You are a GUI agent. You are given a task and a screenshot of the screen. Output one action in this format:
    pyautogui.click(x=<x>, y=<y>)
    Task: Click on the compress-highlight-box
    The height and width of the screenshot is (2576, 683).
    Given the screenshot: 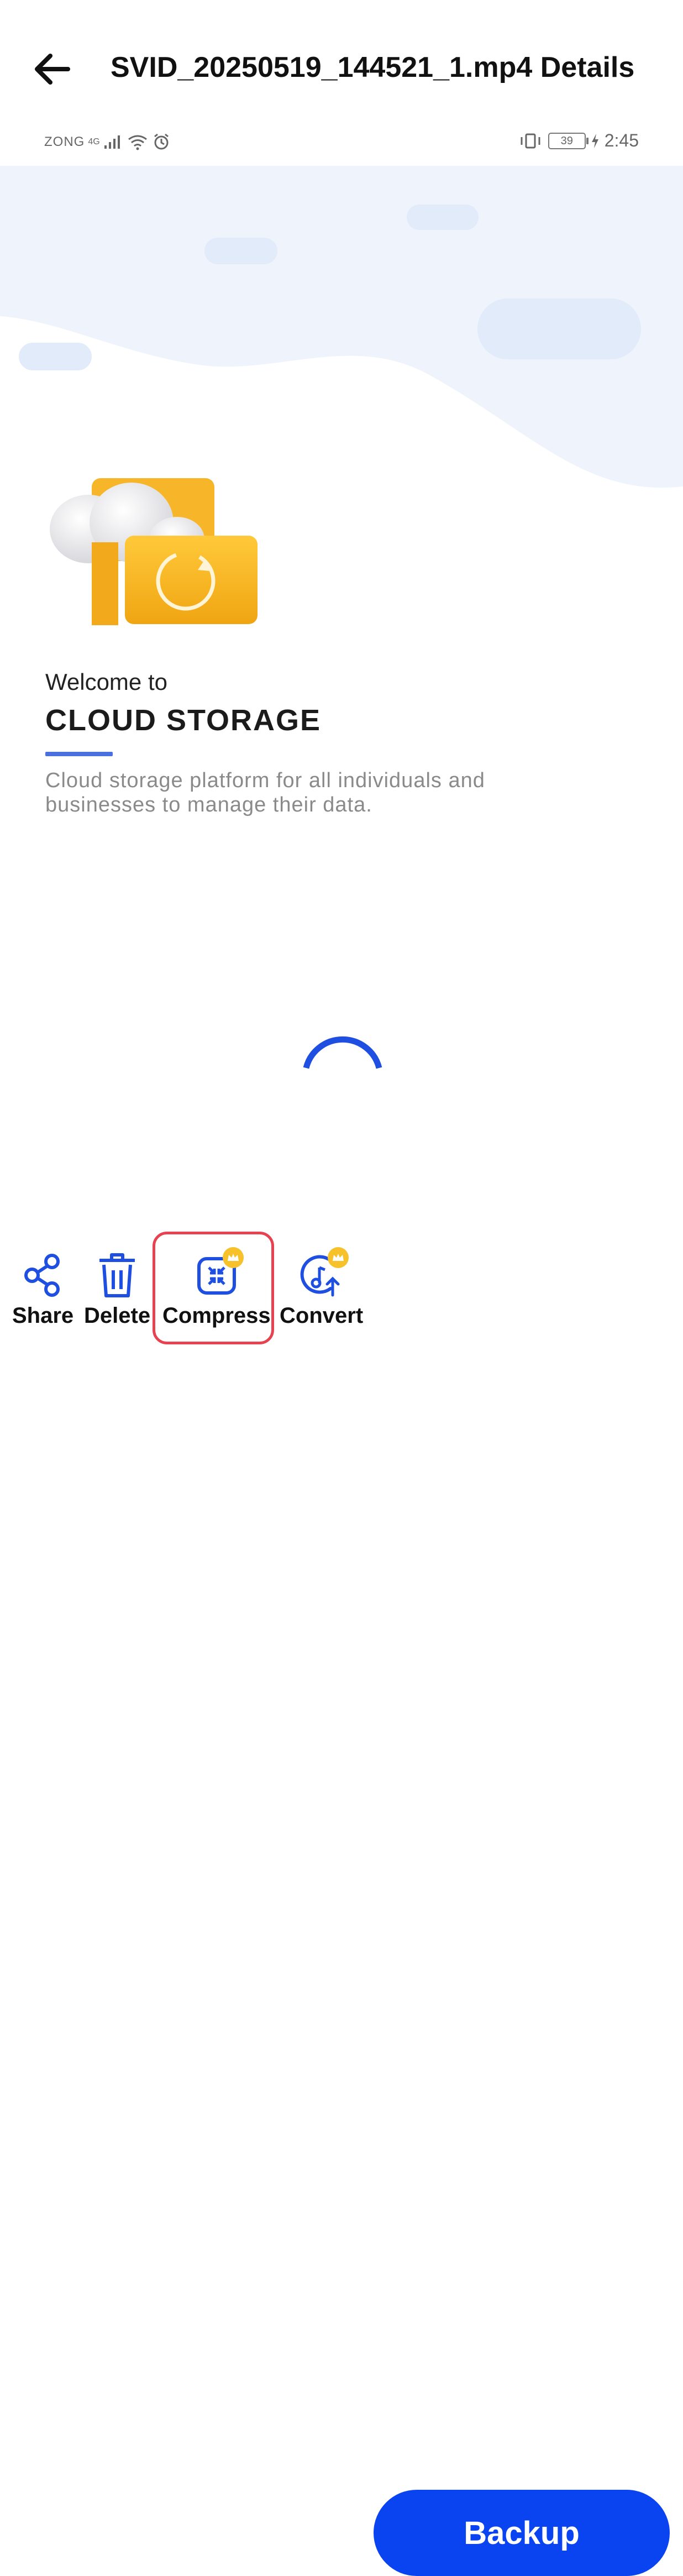 What is the action you would take?
    pyautogui.click(x=213, y=1288)
    